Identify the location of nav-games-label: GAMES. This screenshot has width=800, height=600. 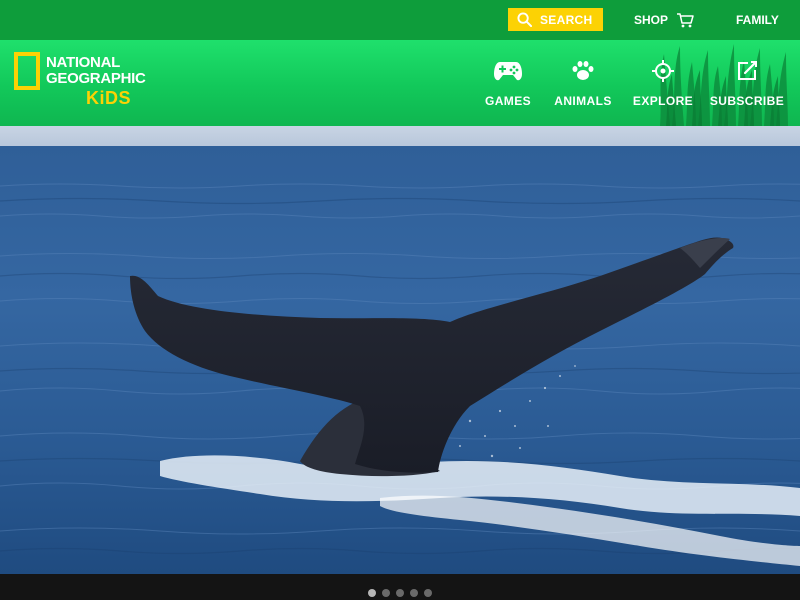
(508, 101).